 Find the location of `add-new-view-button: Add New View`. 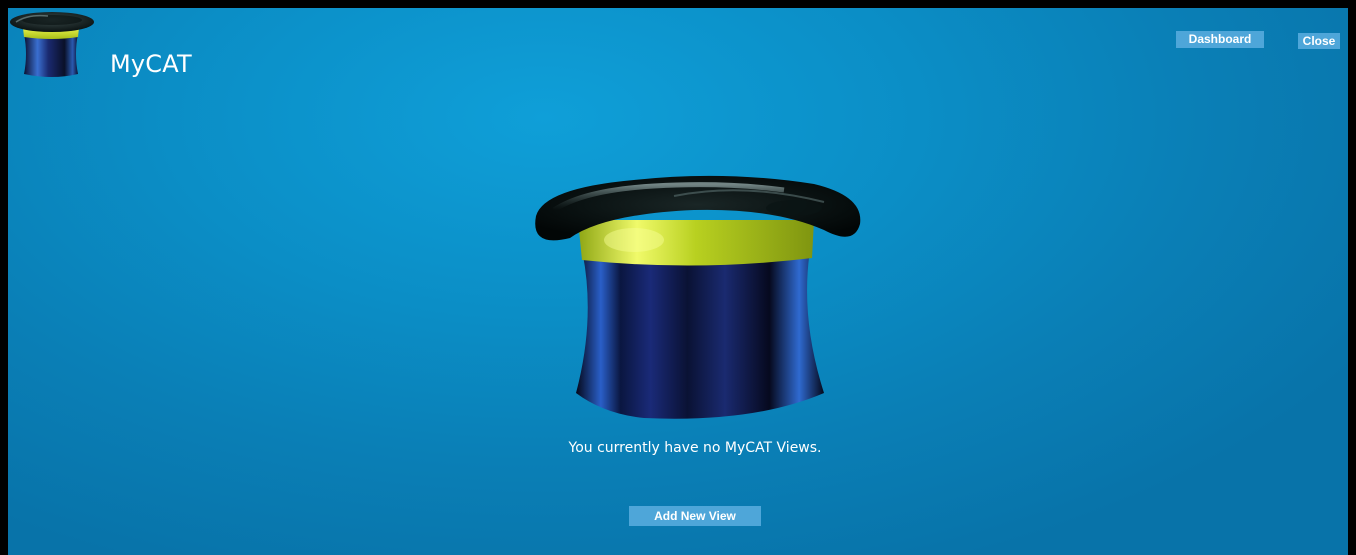

add-new-view-button: Add New View is located at coordinates (695, 516).